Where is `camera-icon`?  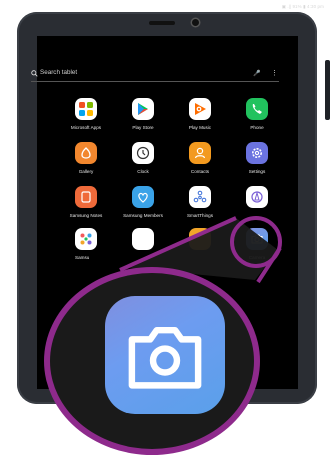 camera-icon is located at coordinates (165, 355).